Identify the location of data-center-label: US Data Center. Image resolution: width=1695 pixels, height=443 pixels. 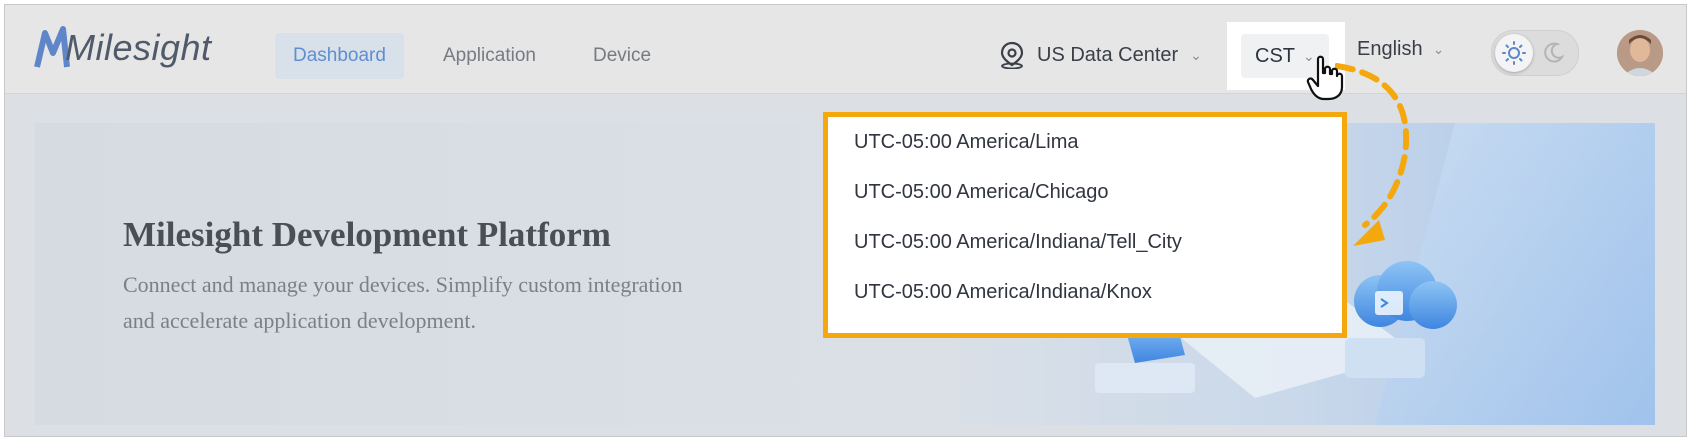
(1108, 54).